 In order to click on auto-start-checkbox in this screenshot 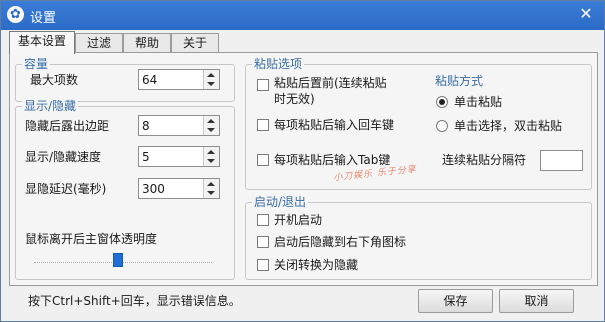, I will do `click(263, 220)`.